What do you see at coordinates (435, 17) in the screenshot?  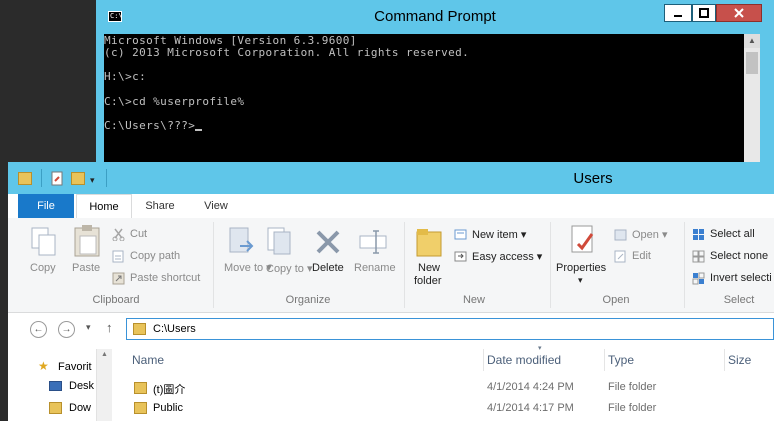 I see `cmd-titlebar: C:\ Command Prompt` at bounding box center [435, 17].